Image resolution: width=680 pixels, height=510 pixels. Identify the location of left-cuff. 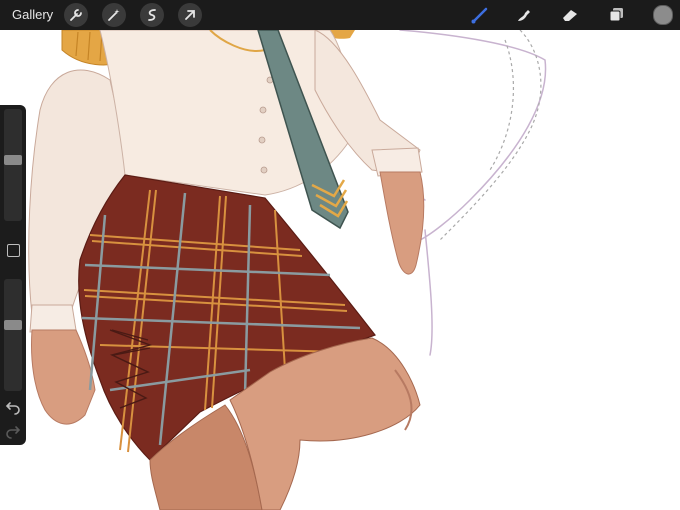
(53, 318).